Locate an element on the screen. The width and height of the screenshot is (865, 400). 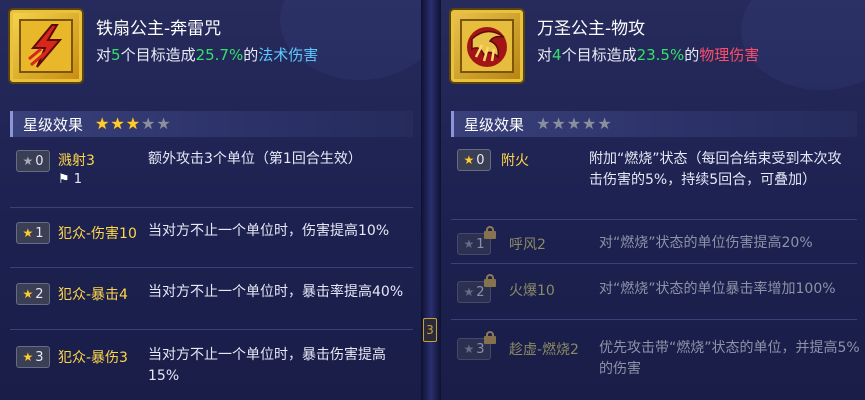
effect-row: ★ 0 溅射3 ⚑ 1 额外攻击3个单位（第1回合生效） is located at coordinates (211, 174).